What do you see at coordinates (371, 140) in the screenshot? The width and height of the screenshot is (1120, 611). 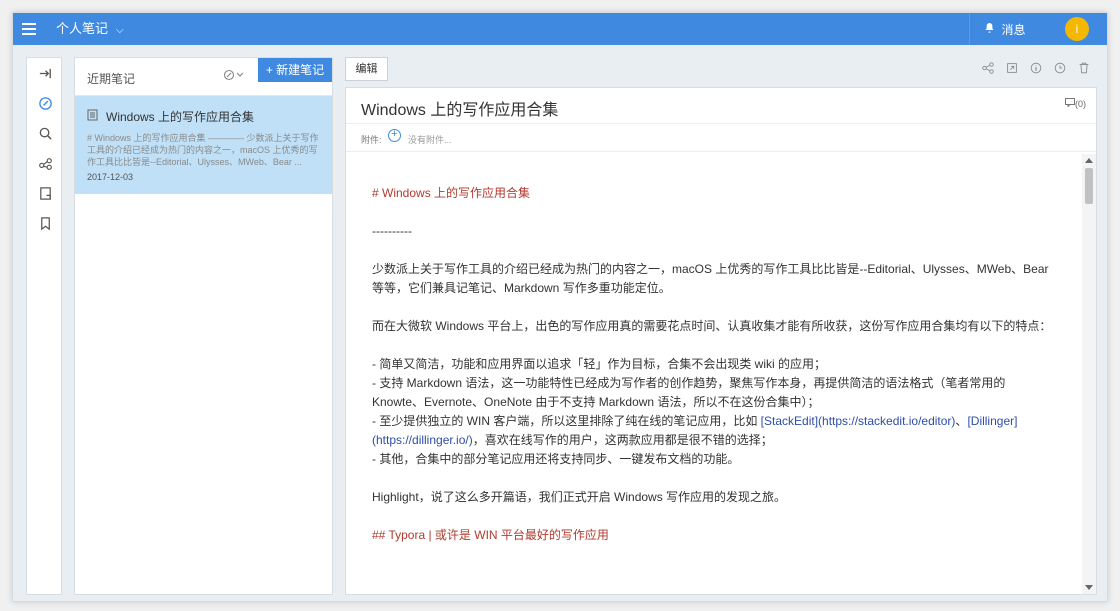 I see `attachment-label: 附件:` at bounding box center [371, 140].